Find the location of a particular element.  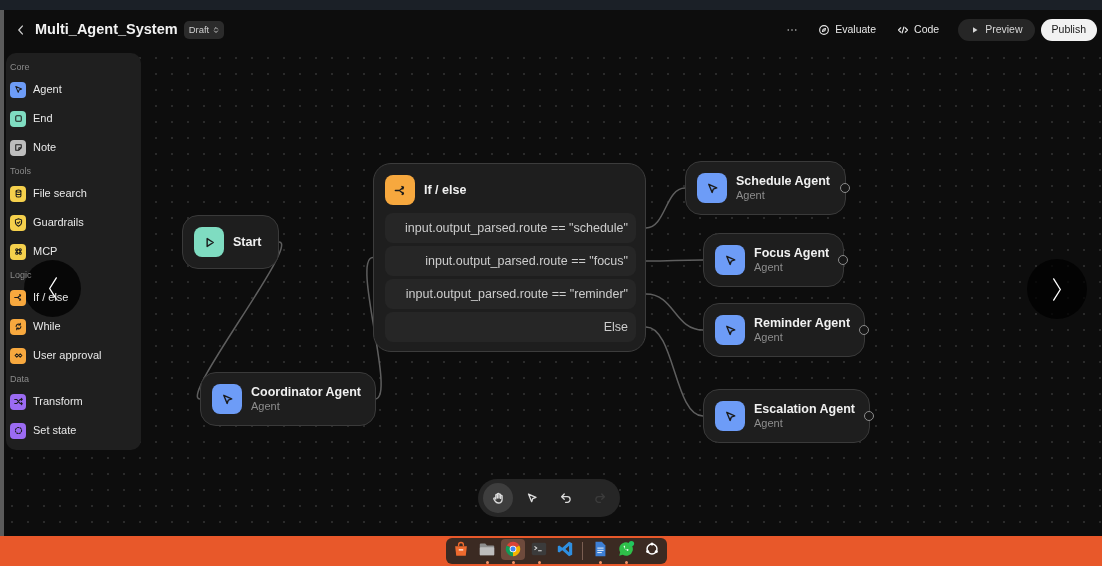

status-dropdown: Draft is located at coordinates (204, 30).